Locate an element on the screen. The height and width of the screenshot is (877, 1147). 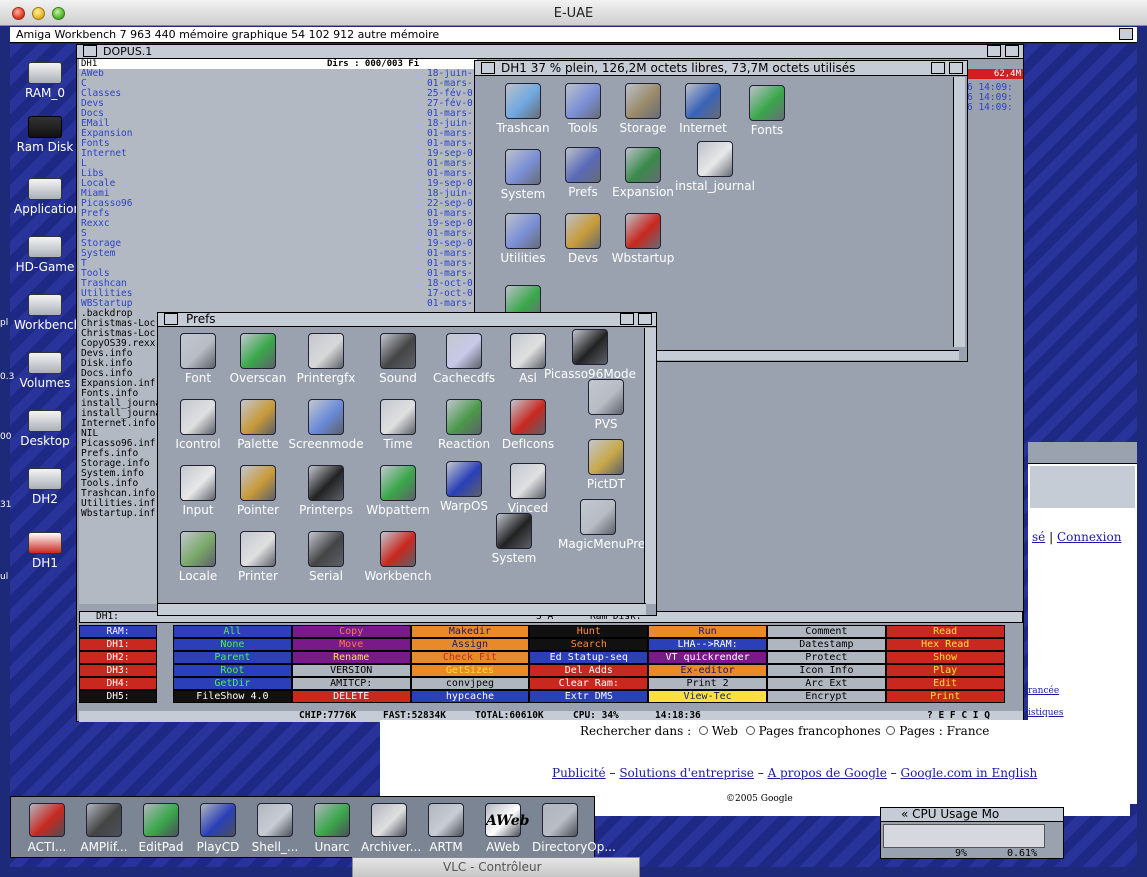
google-english-link: Google.com in English is located at coordinates (968, 773).